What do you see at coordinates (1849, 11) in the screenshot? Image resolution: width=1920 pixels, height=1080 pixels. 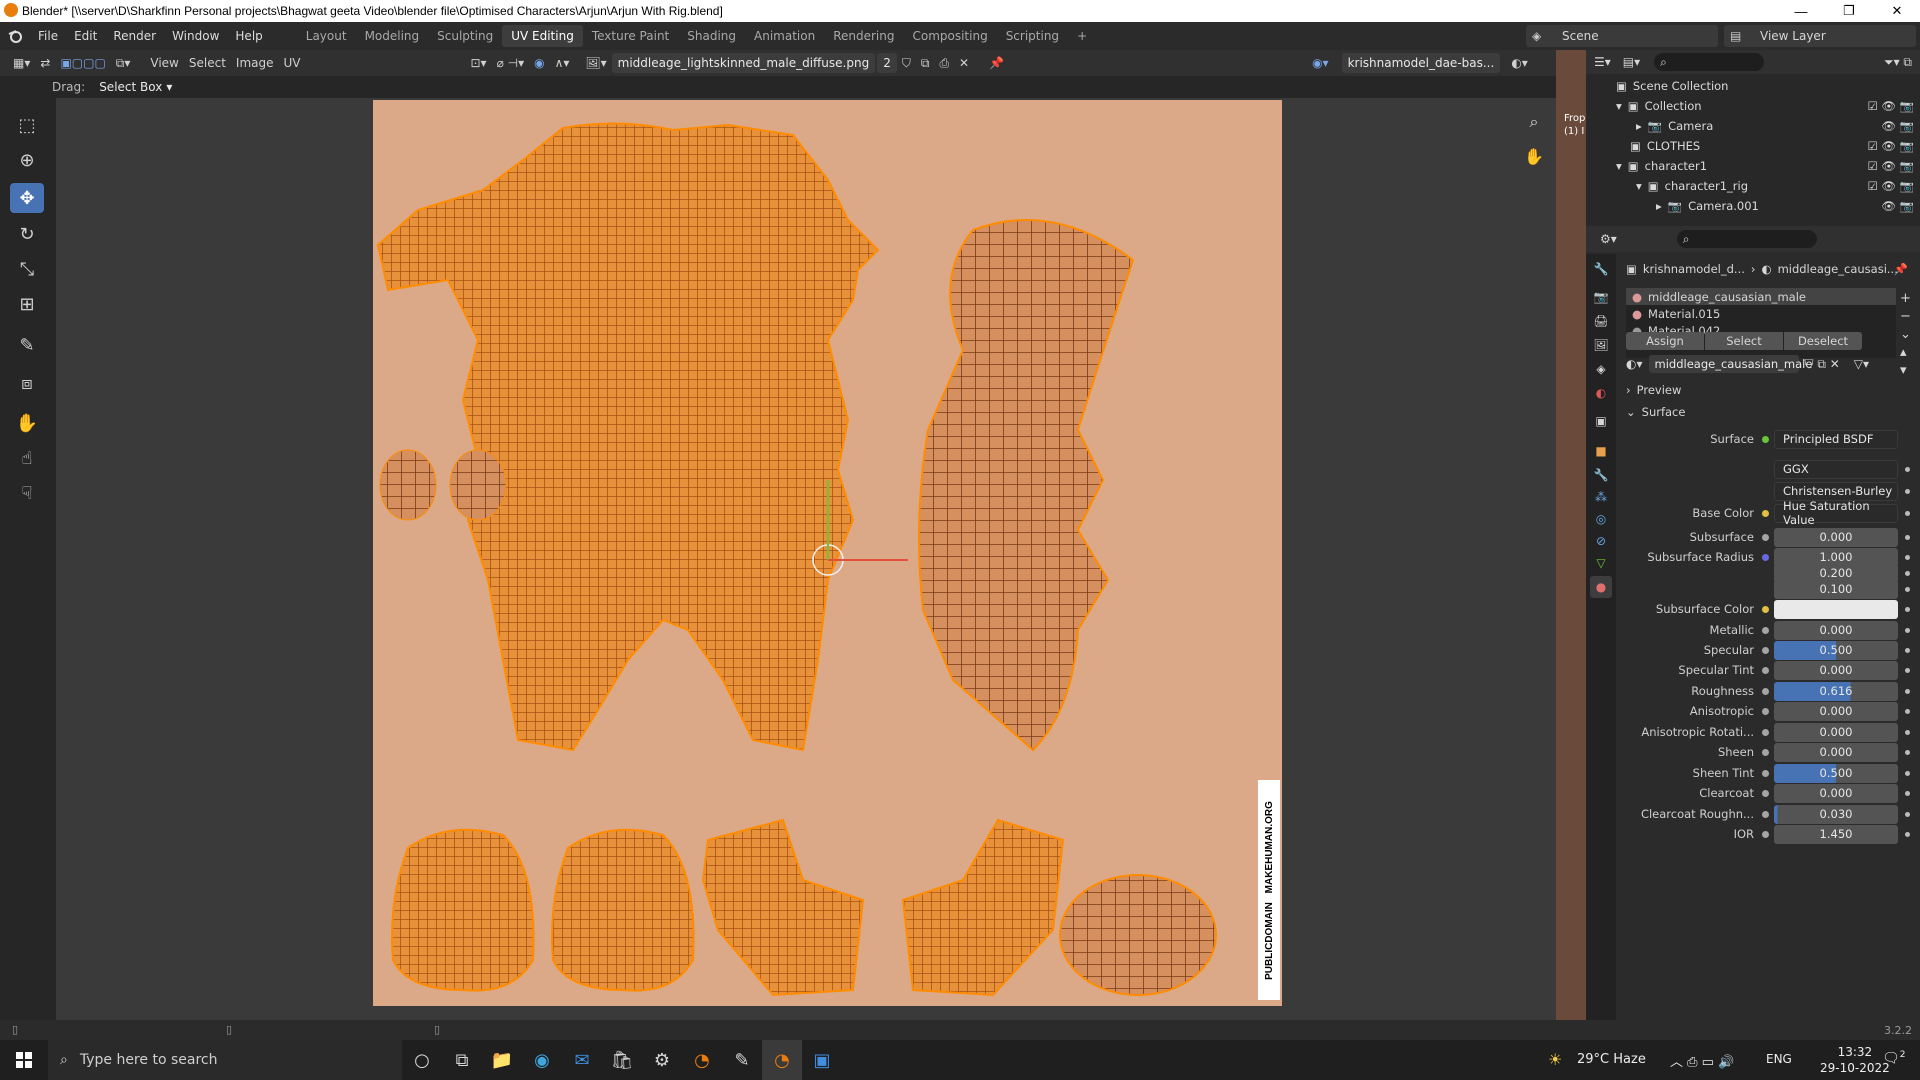 I see `maximize-button: ❐` at bounding box center [1849, 11].